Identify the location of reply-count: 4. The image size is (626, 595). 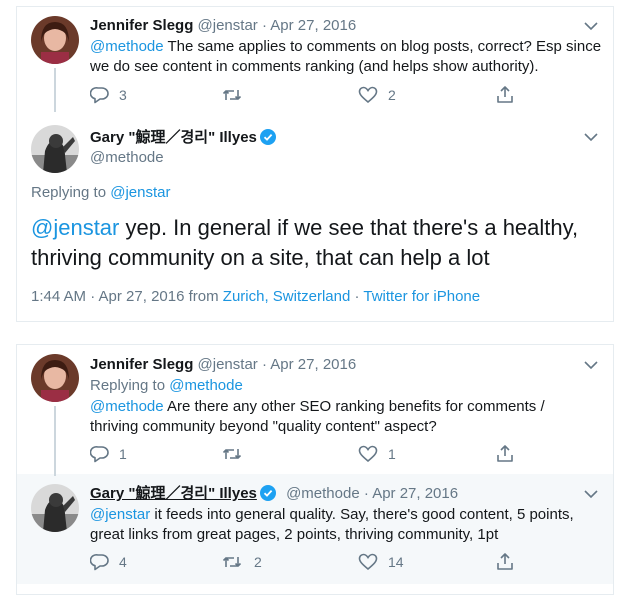
(123, 562).